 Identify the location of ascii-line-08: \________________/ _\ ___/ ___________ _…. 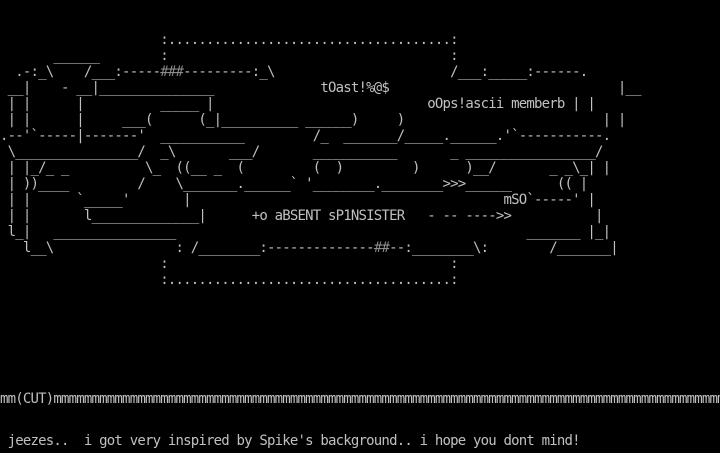
(302, 152).